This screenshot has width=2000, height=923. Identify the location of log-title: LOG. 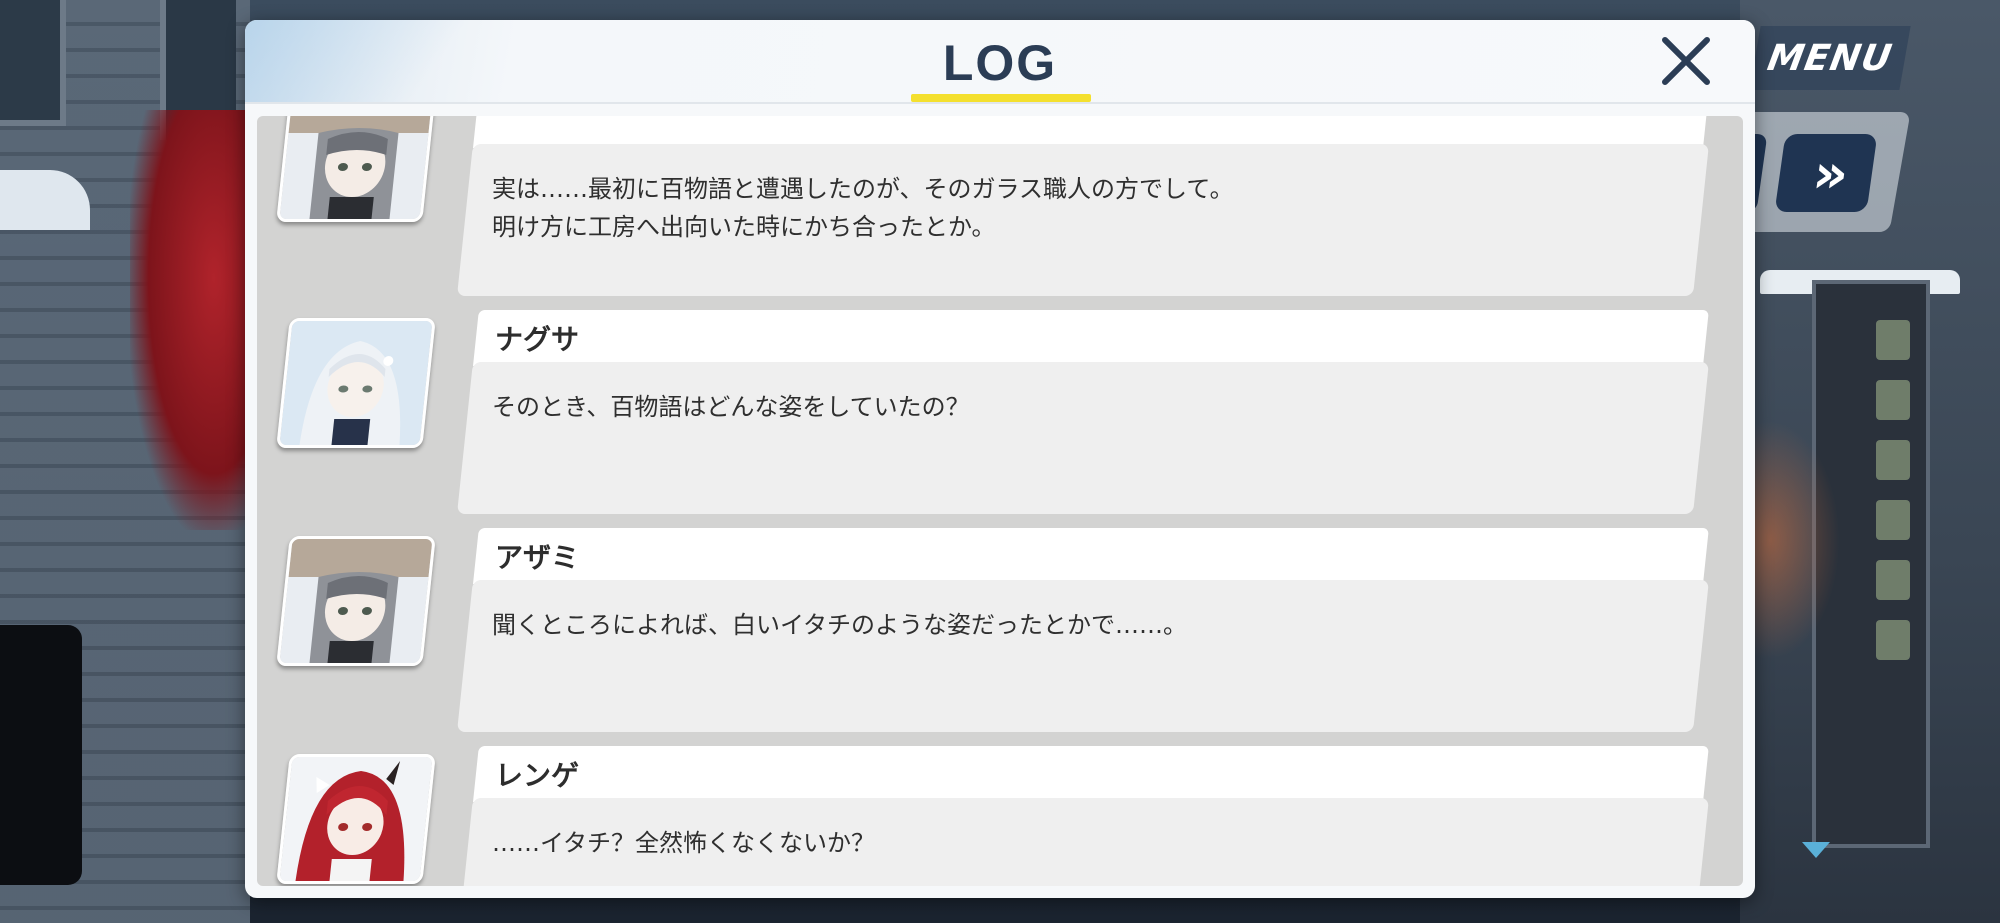
(1000, 63).